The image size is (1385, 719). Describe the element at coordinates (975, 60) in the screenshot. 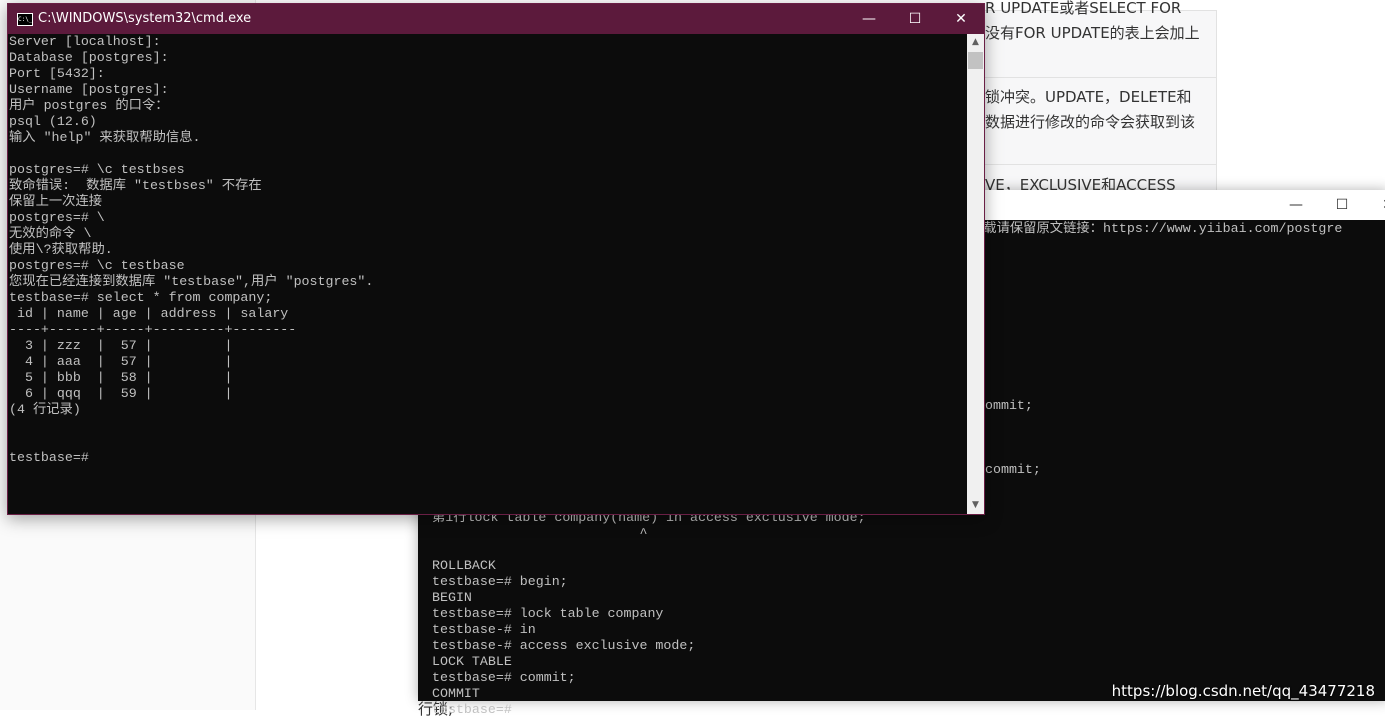

I see `scrollbar-thumb` at that location.